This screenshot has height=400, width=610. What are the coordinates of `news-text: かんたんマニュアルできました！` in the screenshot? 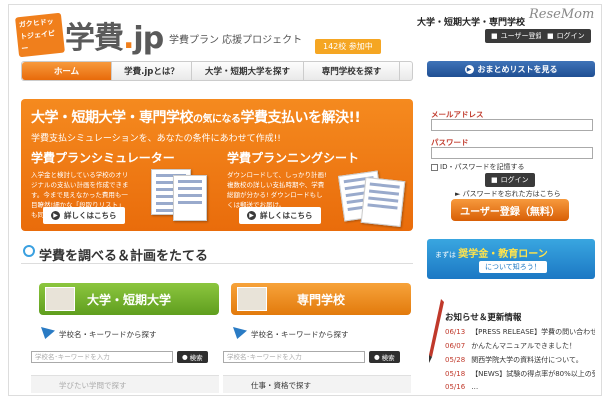 It's located at (523, 346).